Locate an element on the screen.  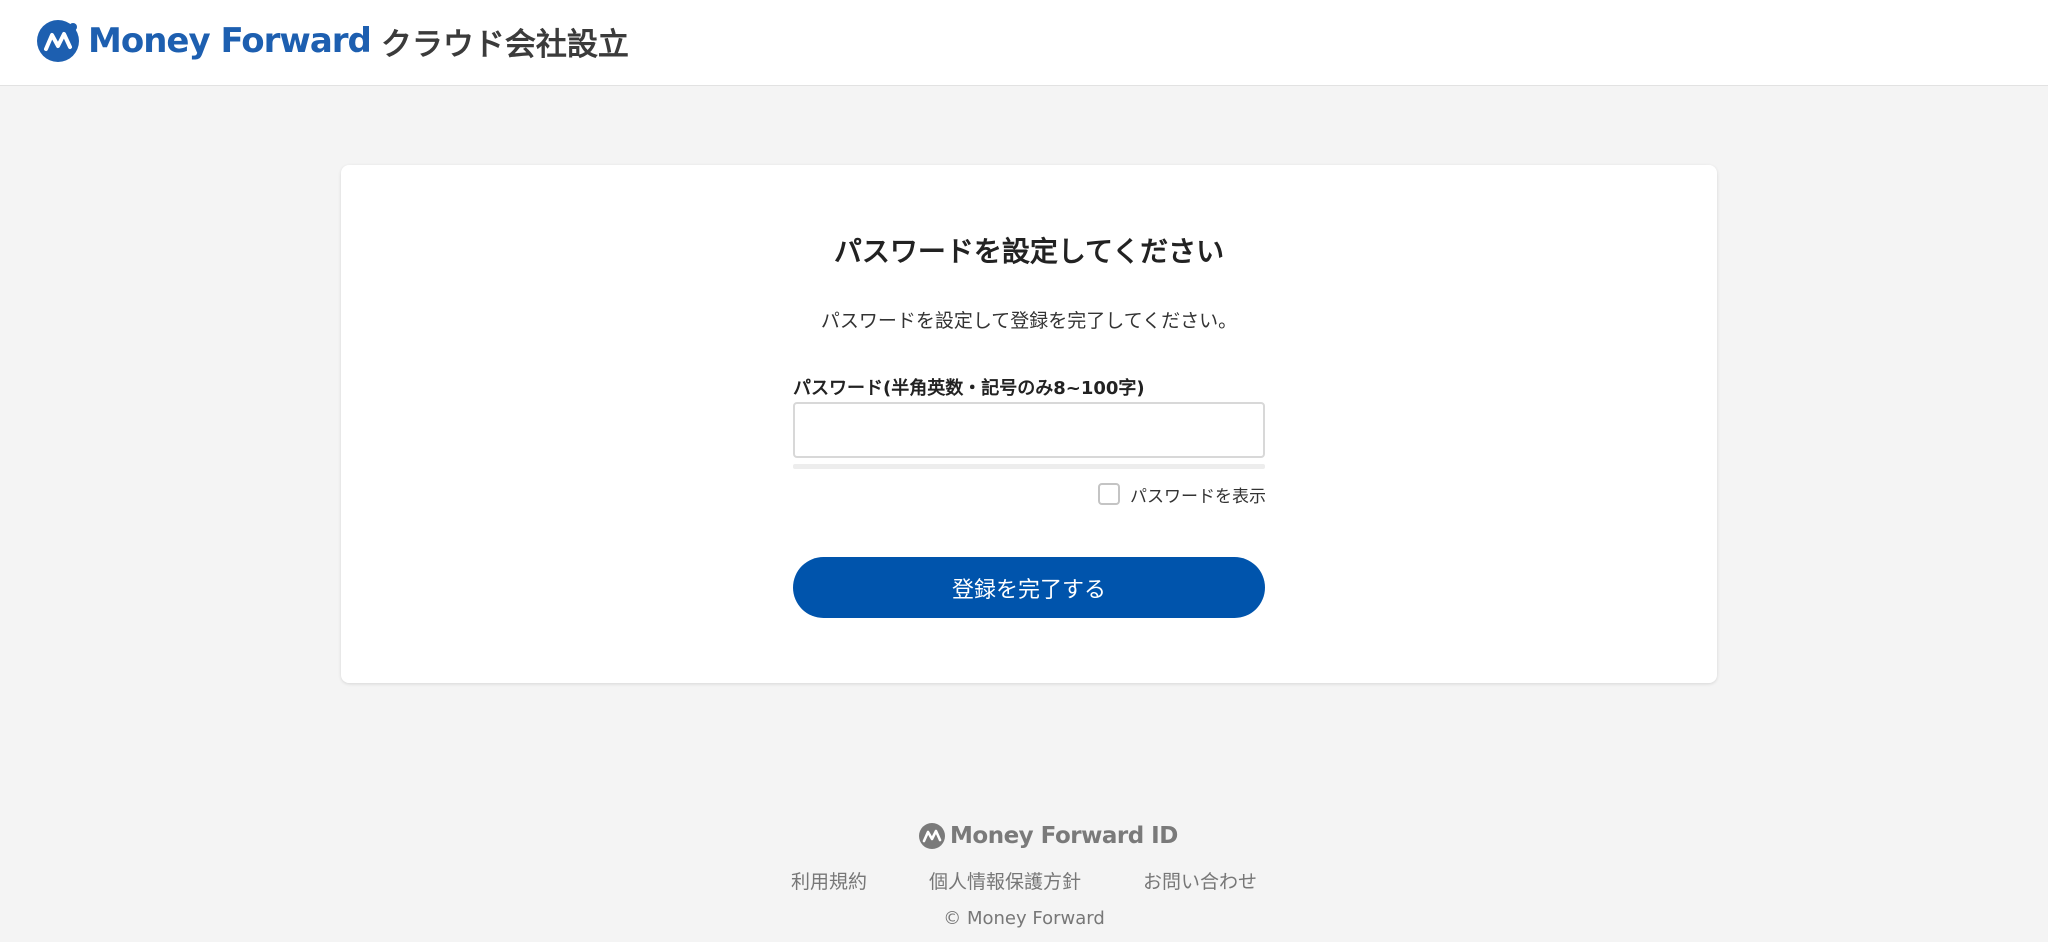
privacy-policy-link: 個人情報保護方針 is located at coordinates (1005, 880).